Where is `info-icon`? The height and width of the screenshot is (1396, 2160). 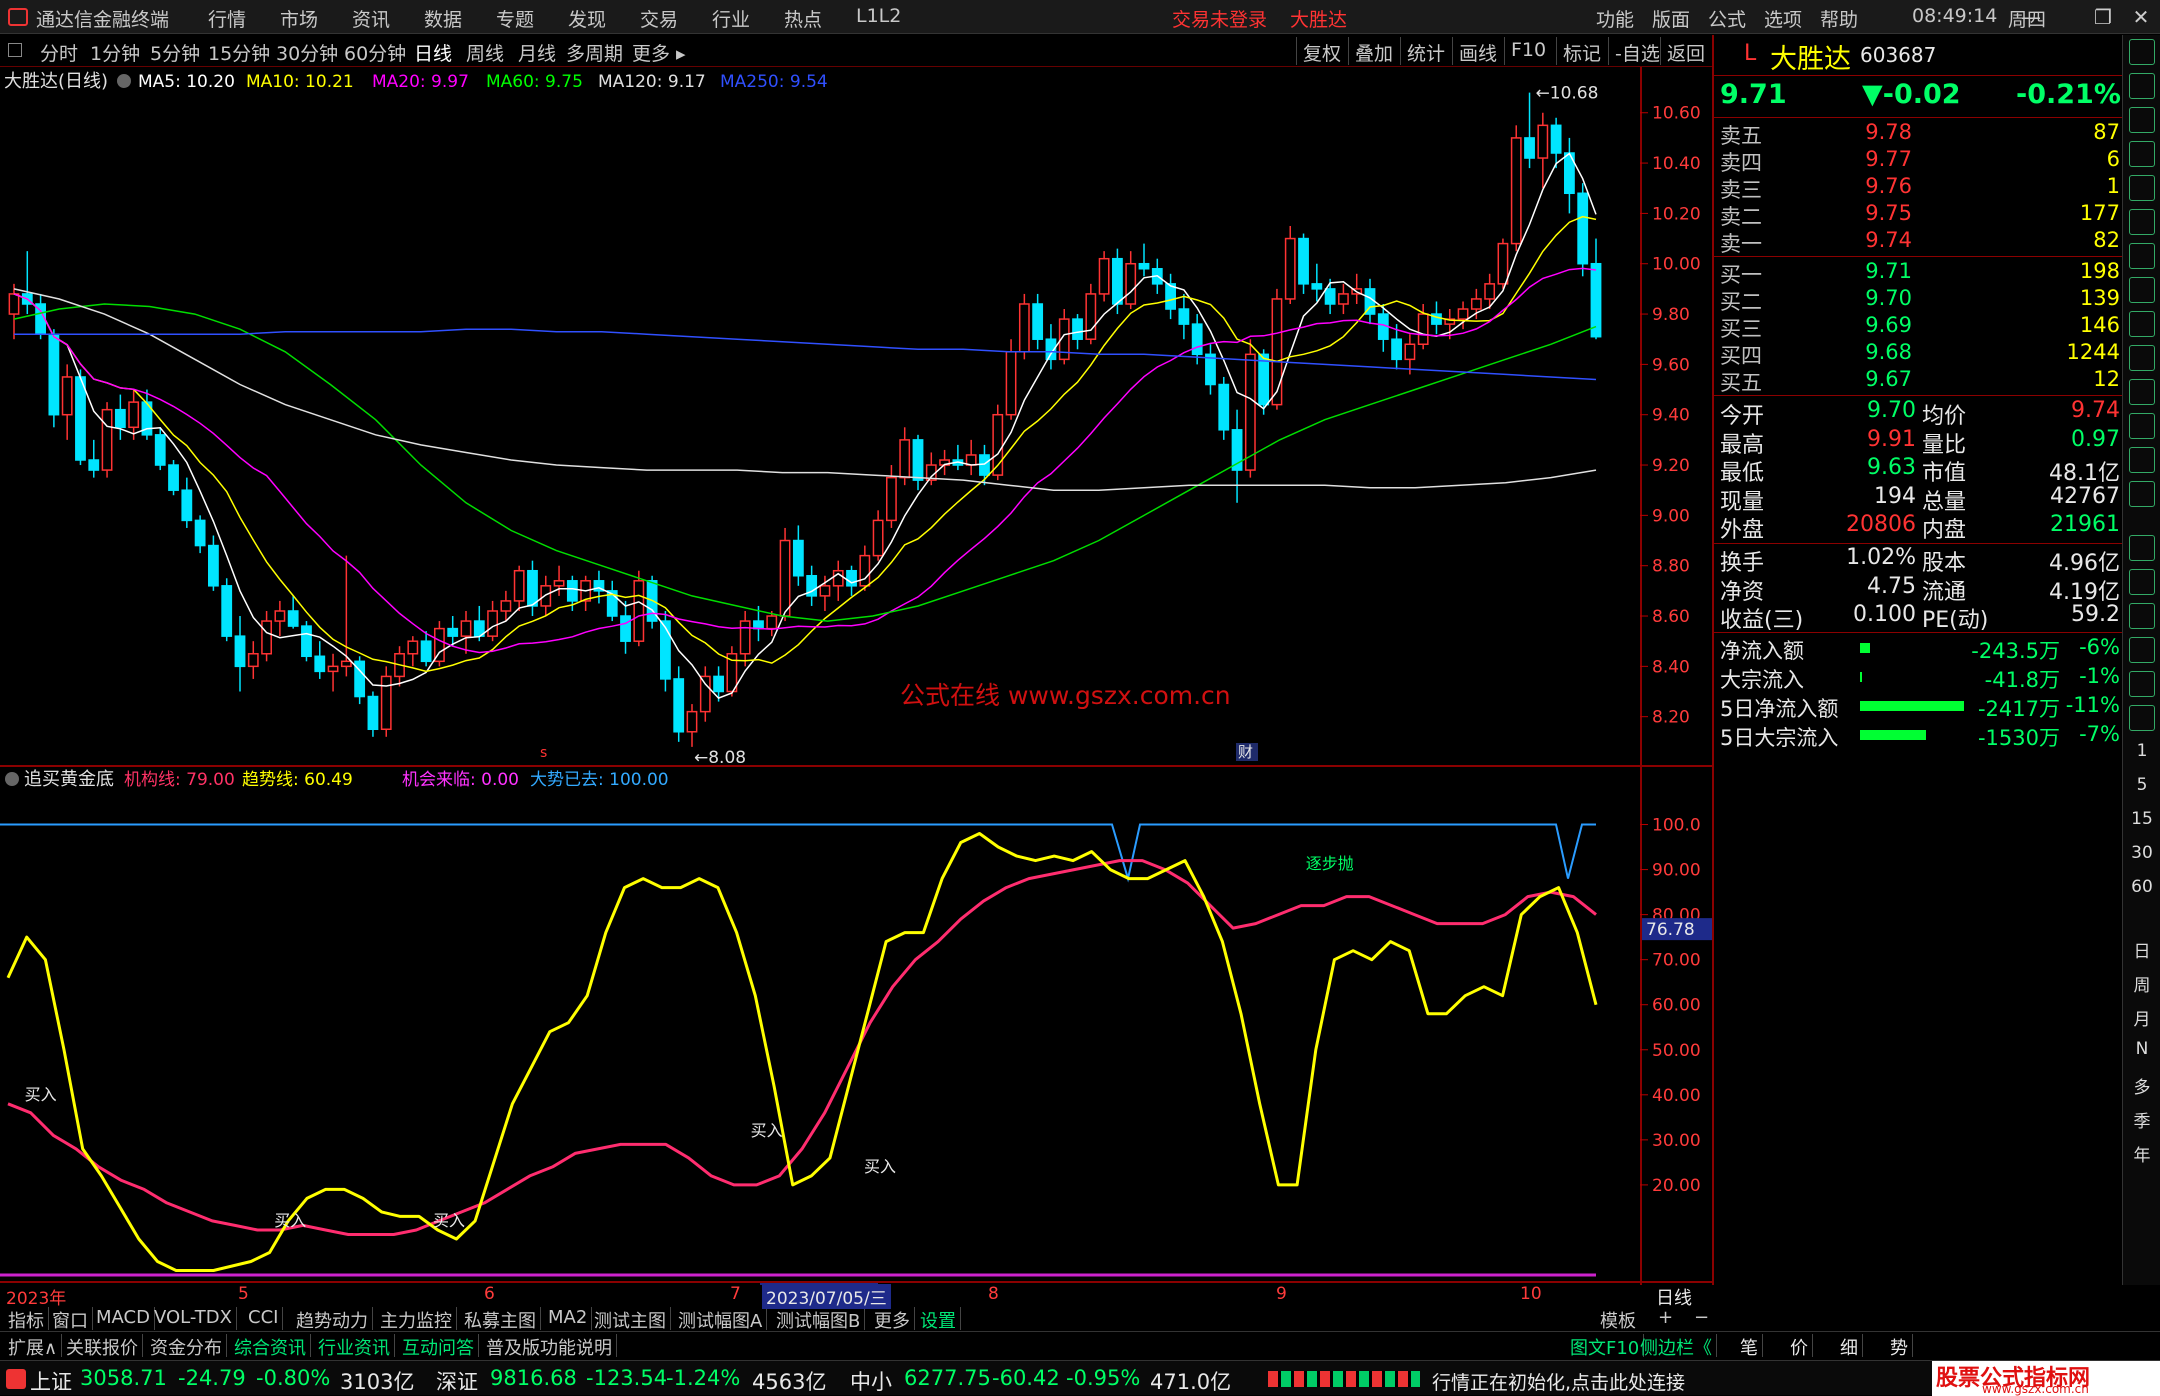
info-icon is located at coordinates (2142, 154).